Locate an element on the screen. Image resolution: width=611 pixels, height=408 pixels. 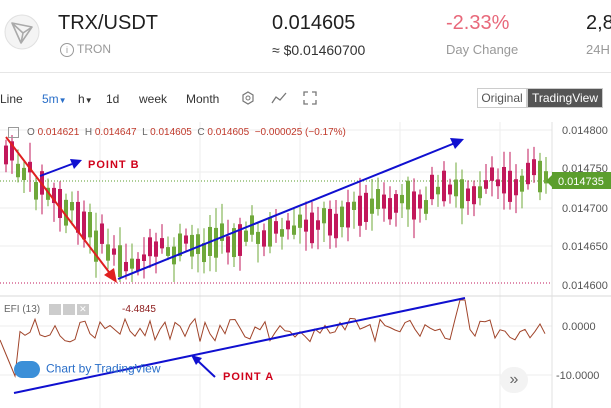
efi-tick: -10.0000 is located at coordinates (577, 376).